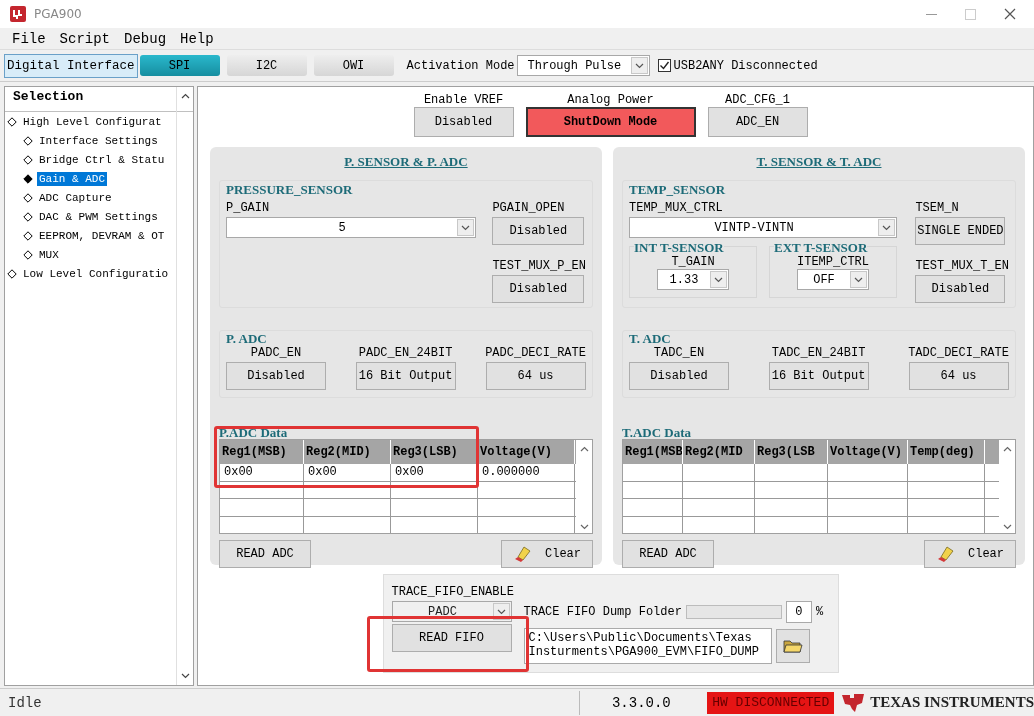  Describe the element at coordinates (771, 702) in the screenshot. I see `connection-status: HW DISCONNECTED` at that location.